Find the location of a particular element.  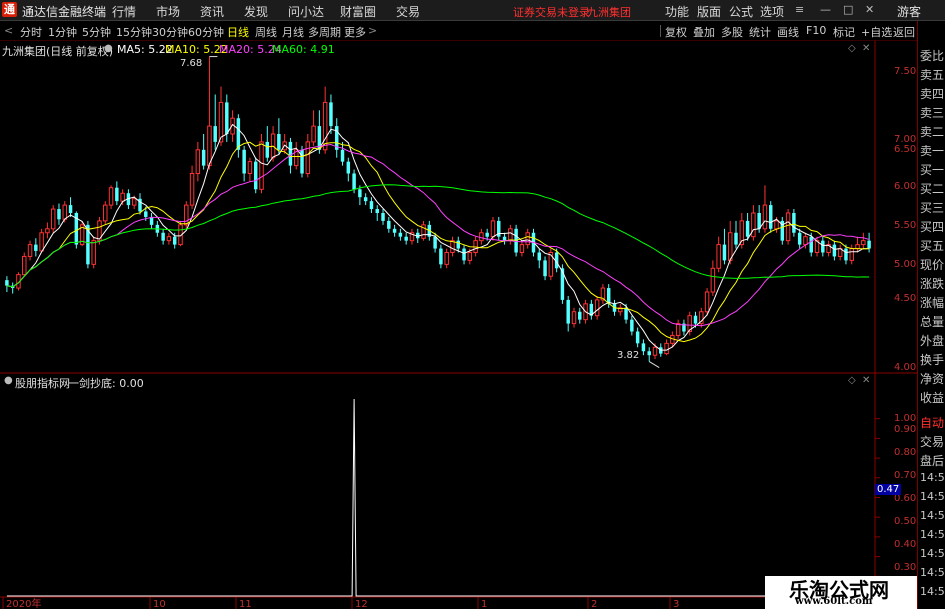

f10-button: F10 is located at coordinates (816, 30).